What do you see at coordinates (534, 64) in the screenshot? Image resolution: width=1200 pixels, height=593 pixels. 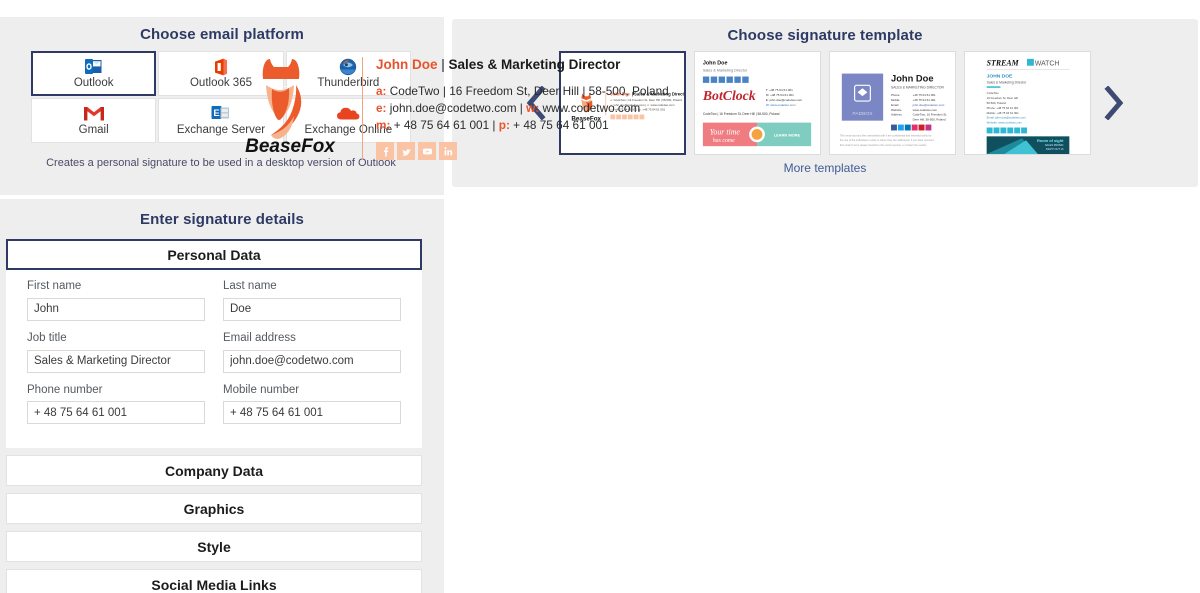 I see `signature-role: Sales & Marketing Director` at bounding box center [534, 64].